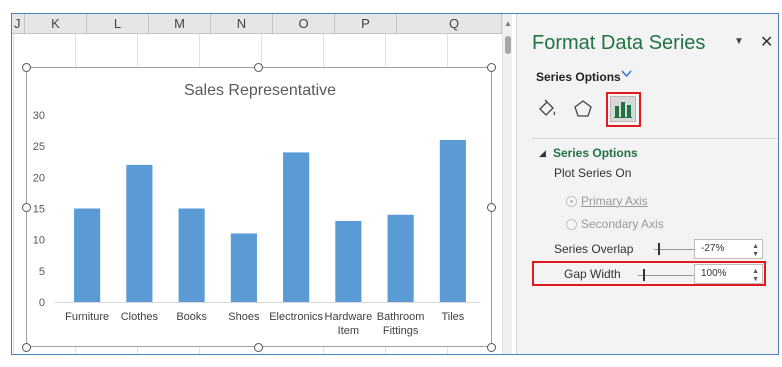  Describe the element at coordinates (56, 24) in the screenshot. I see `column-header-k: K` at that location.